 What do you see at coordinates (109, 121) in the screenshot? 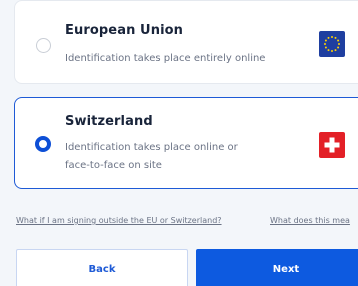
I see `option-title-switzerland: Switzerland` at bounding box center [109, 121].